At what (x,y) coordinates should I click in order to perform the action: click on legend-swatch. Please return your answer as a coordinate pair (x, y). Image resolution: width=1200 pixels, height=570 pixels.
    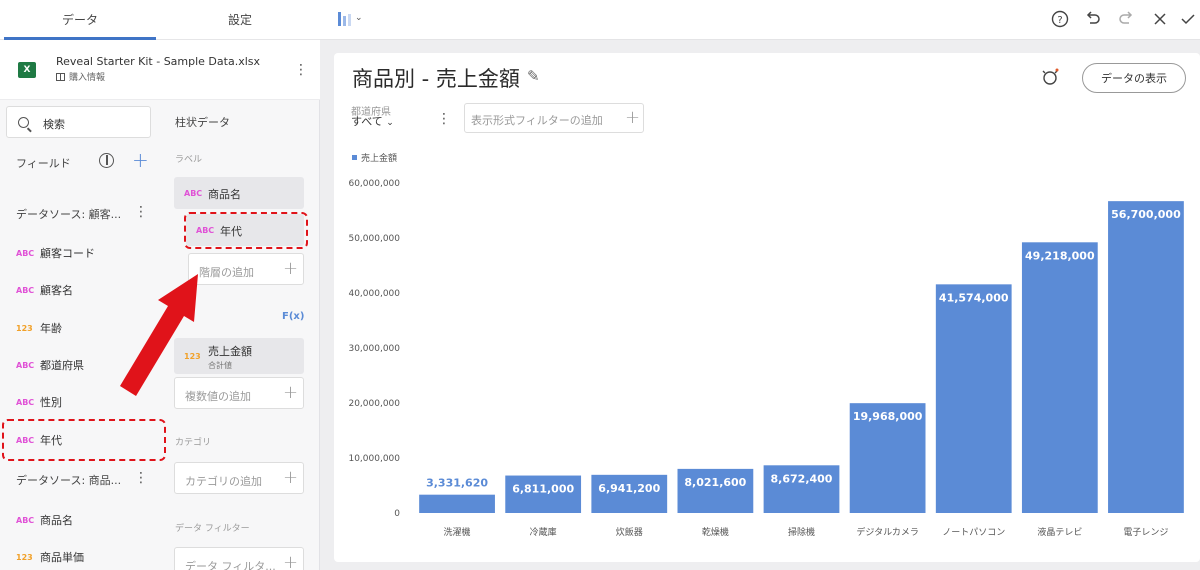
    Looking at the image, I should click on (354, 157).